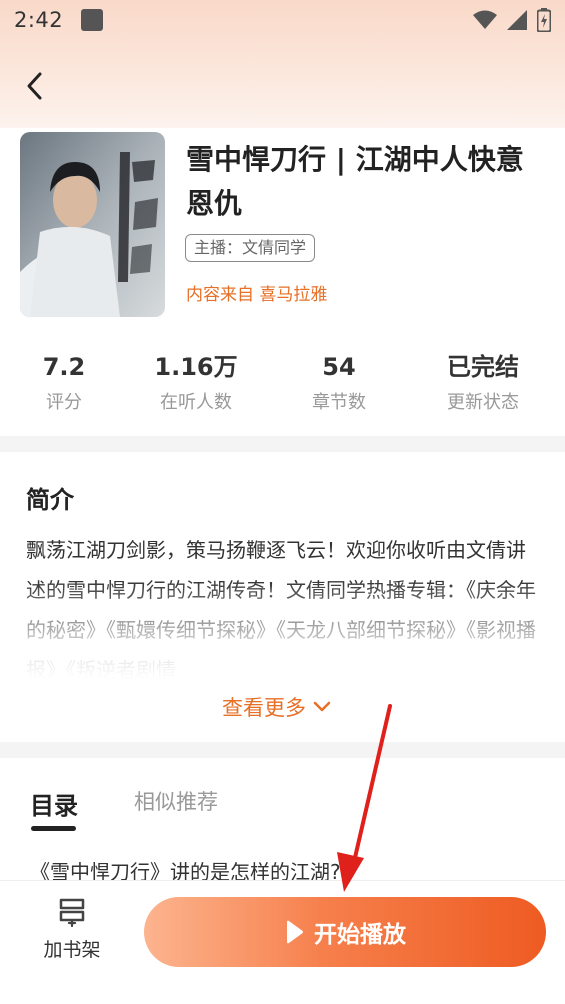  What do you see at coordinates (322, 706) in the screenshot?
I see `chevron-down-icon` at bounding box center [322, 706].